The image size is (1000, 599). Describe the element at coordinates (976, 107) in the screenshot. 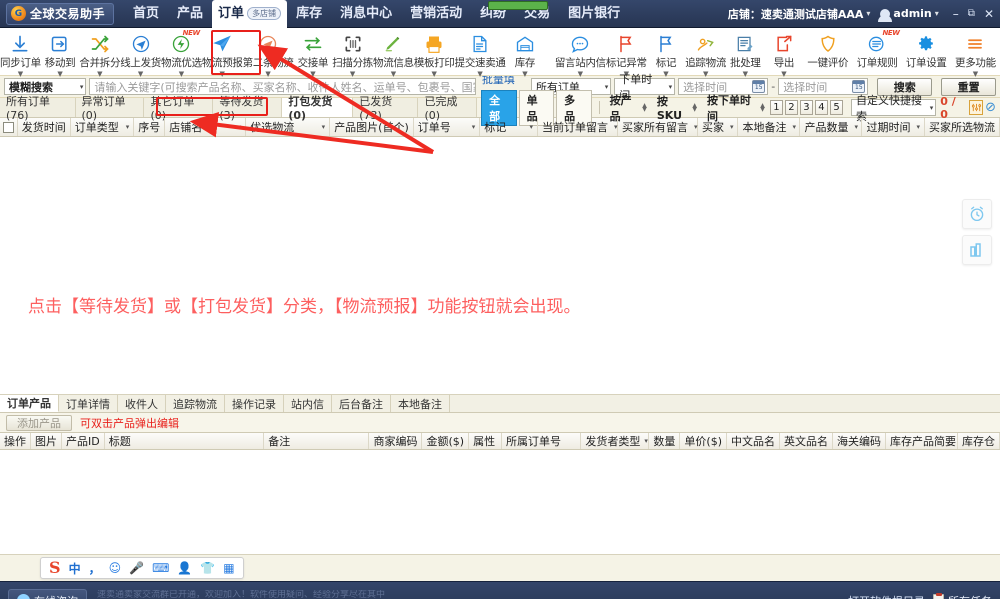

I see `column-settings-icon` at that location.